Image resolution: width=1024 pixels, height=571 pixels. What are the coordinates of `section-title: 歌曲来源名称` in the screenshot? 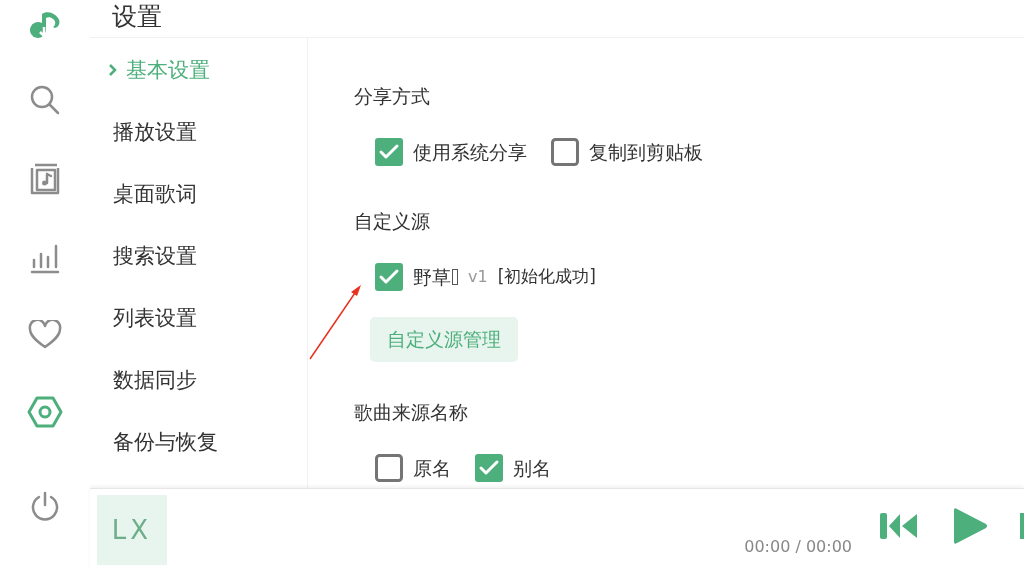 It's located at (411, 412).